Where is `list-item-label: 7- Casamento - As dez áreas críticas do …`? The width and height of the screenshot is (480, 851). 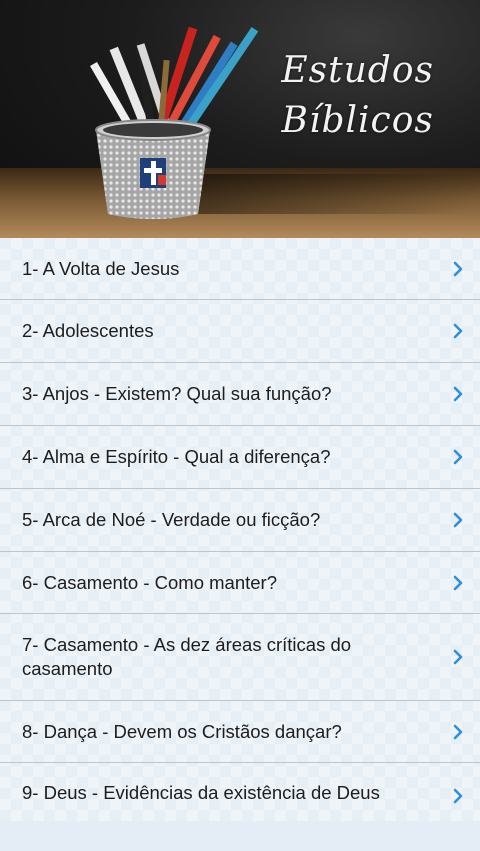
list-item-label: 7- Casamento - As dez áreas críticas do … is located at coordinates (226, 657).